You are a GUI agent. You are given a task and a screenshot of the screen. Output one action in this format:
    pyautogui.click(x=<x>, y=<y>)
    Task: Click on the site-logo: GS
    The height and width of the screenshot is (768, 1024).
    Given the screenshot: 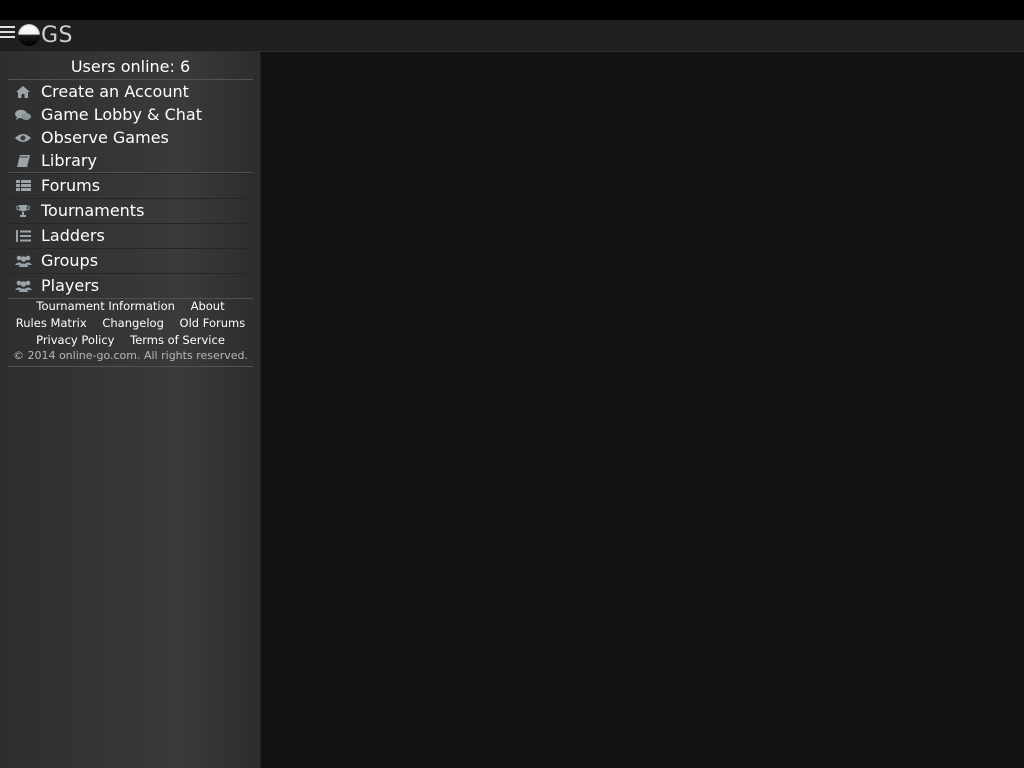 What is the action you would take?
    pyautogui.click(x=45, y=35)
    